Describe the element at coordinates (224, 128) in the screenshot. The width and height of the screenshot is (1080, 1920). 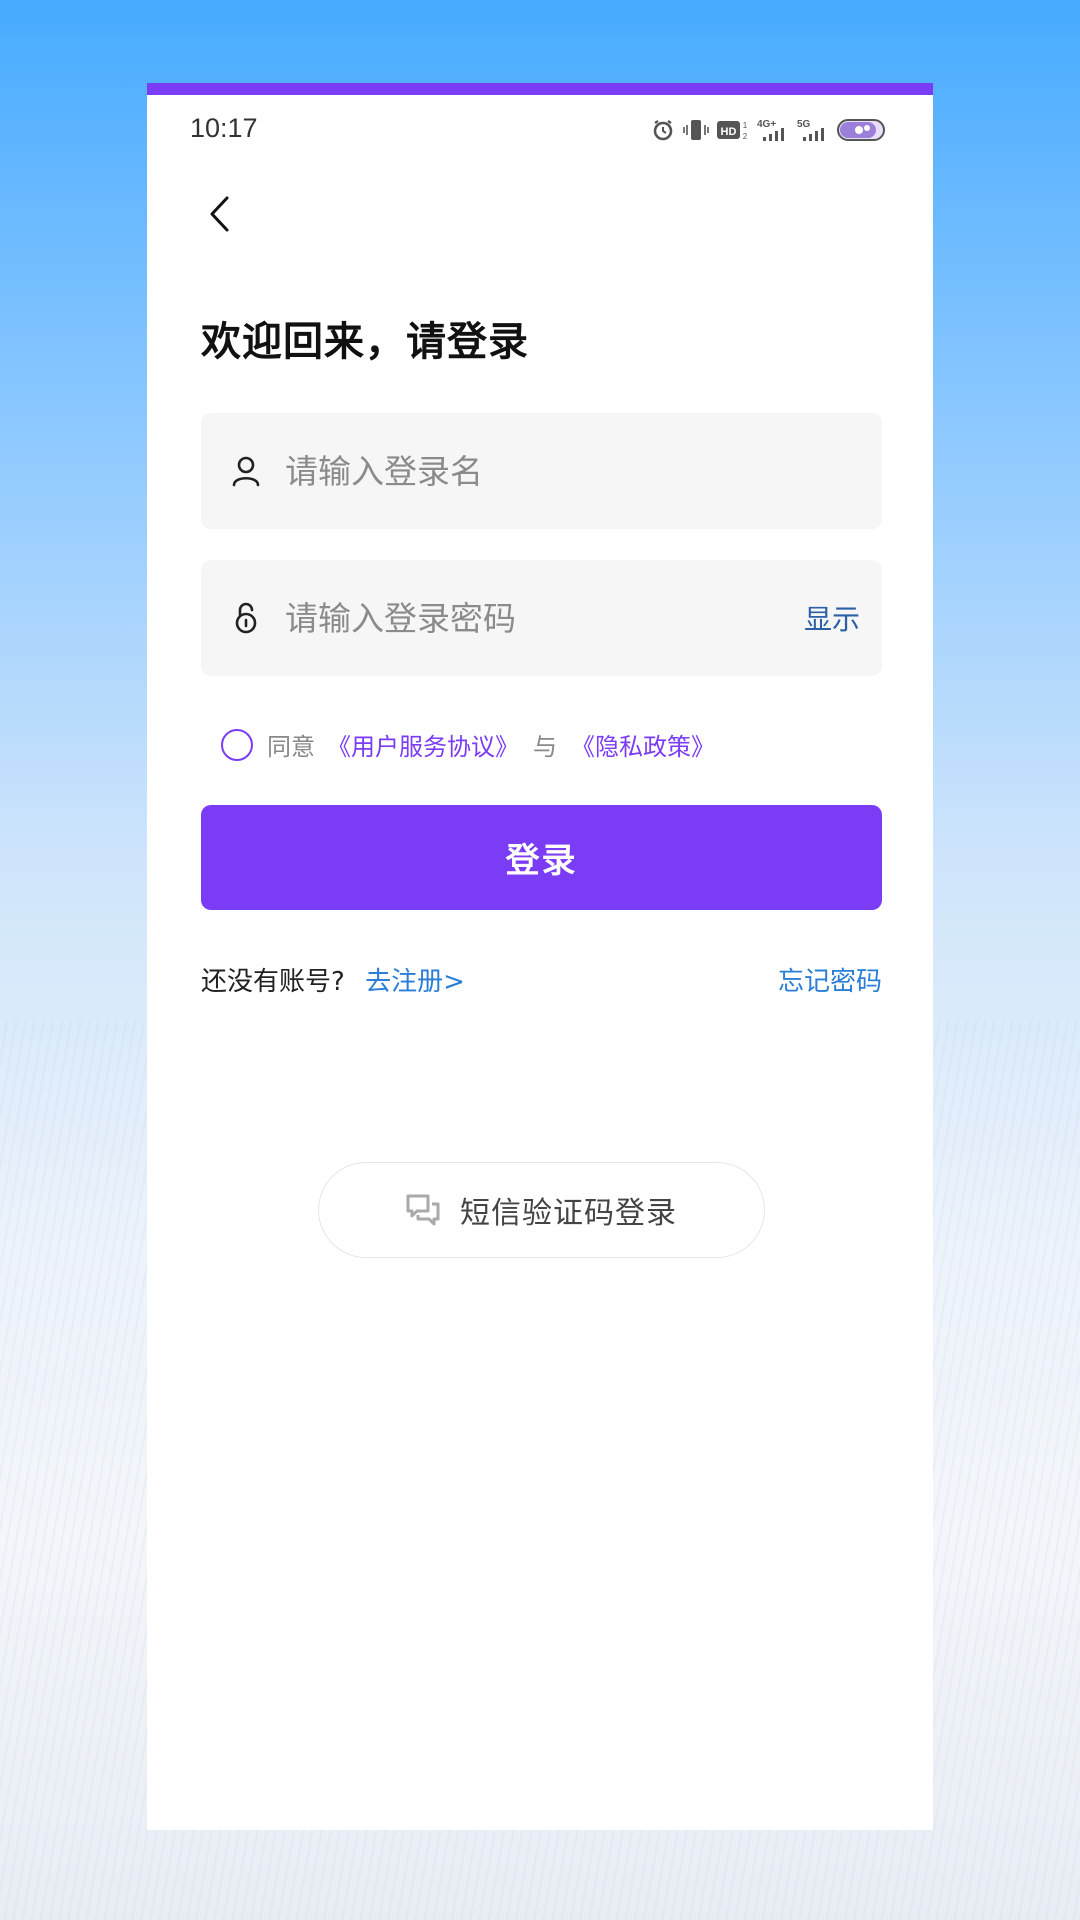
I see `status-time: 10:17` at that location.